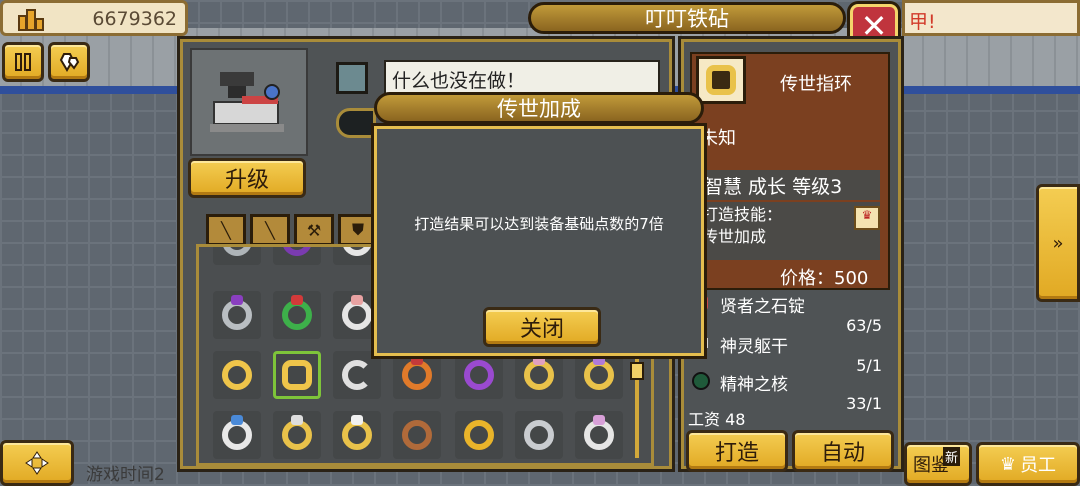 The height and width of the screenshot is (486, 1080). I want to click on dialog-close-button: 关闭, so click(542, 327).